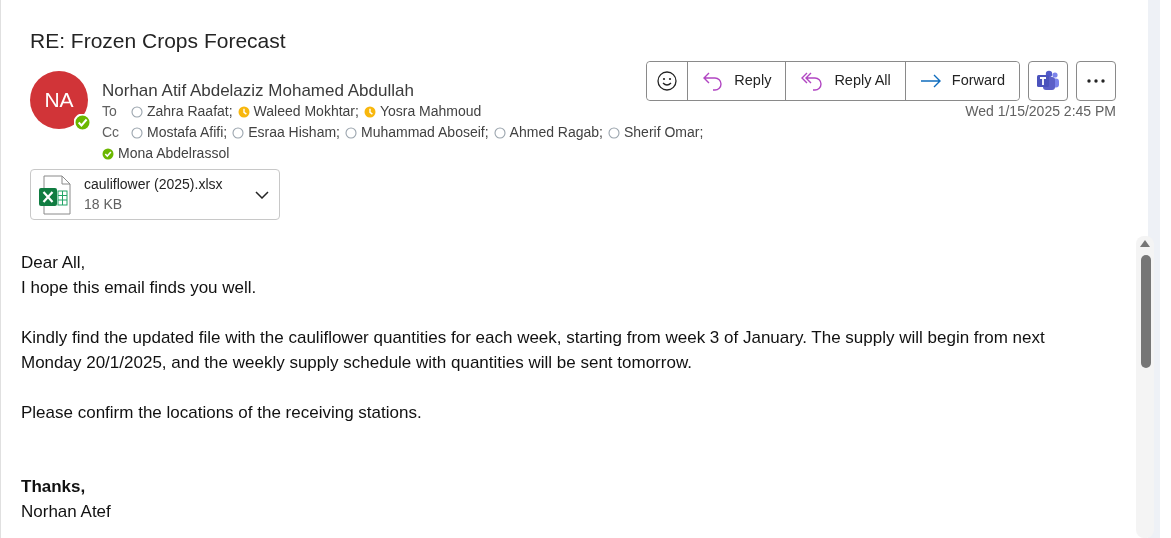  Describe the element at coordinates (294, 132) in the screenshot. I see `recipient-name: Esraa Hisham;` at that location.